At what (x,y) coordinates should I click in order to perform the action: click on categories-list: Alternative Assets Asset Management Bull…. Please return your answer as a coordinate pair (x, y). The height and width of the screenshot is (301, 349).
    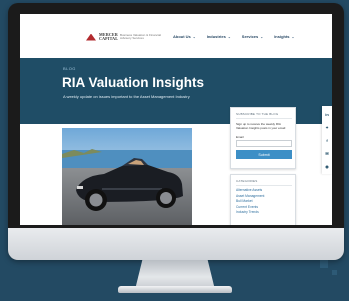
    Looking at the image, I should click on (264, 202).